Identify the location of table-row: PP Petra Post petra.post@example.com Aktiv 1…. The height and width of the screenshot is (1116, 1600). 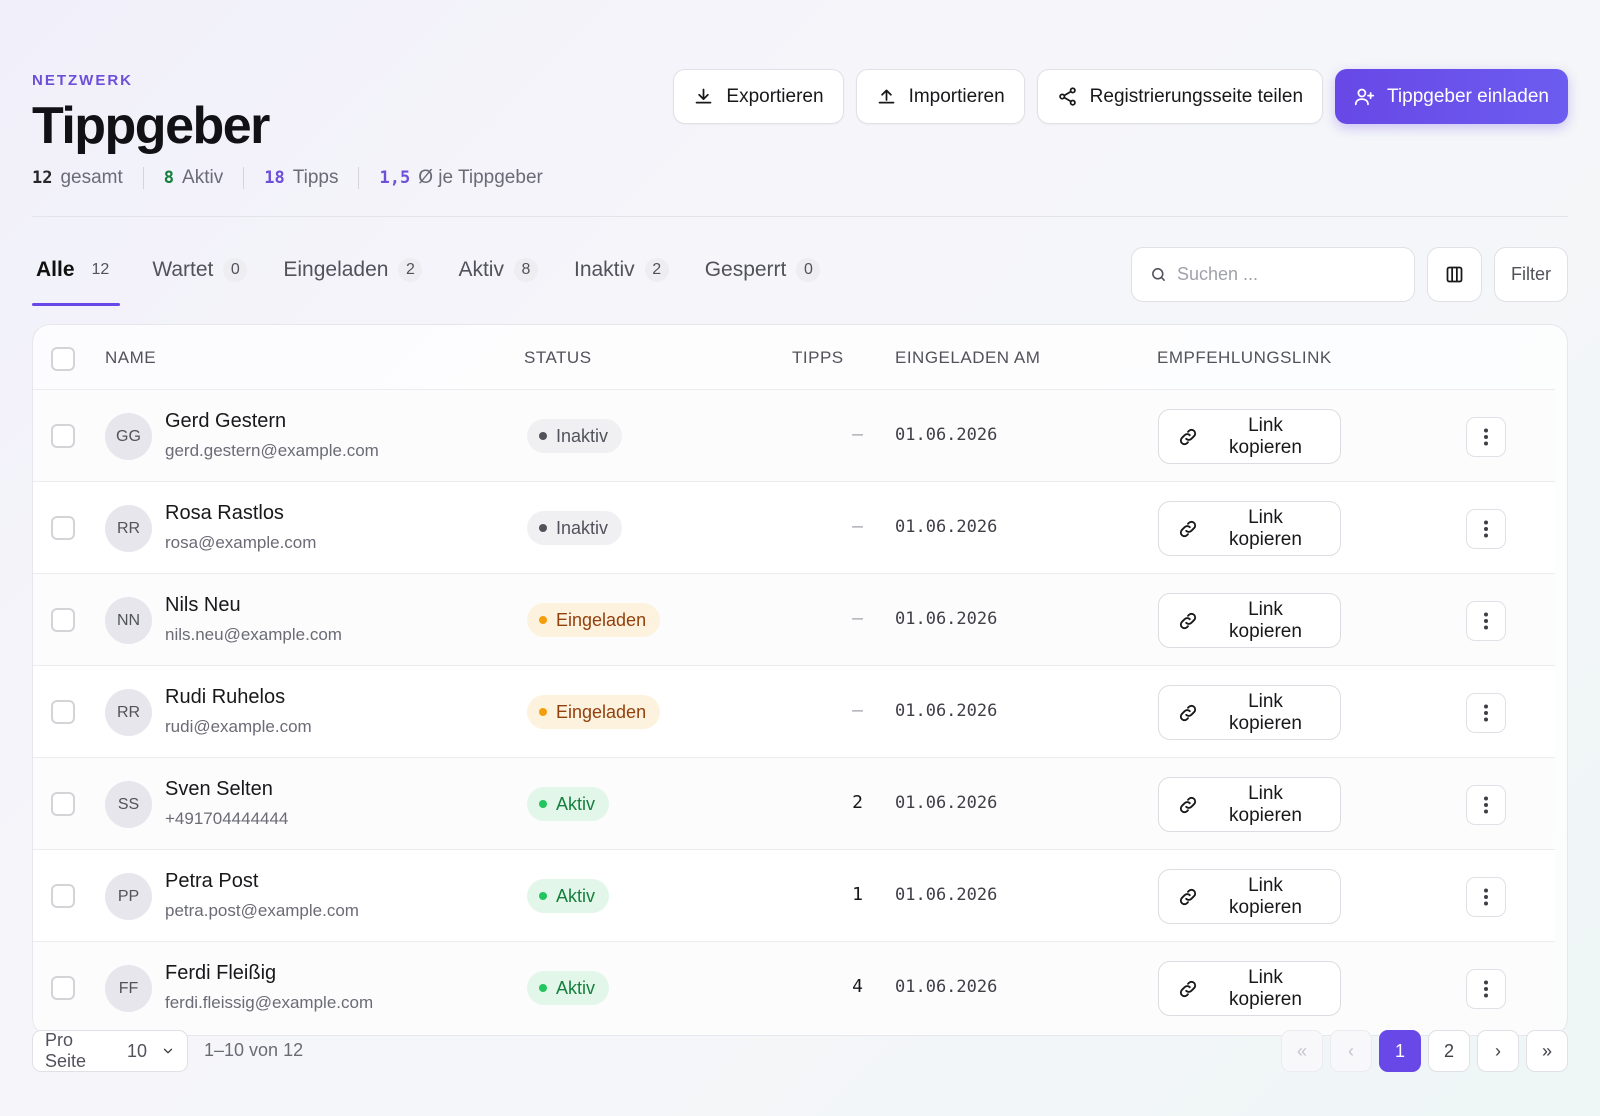
(794, 895).